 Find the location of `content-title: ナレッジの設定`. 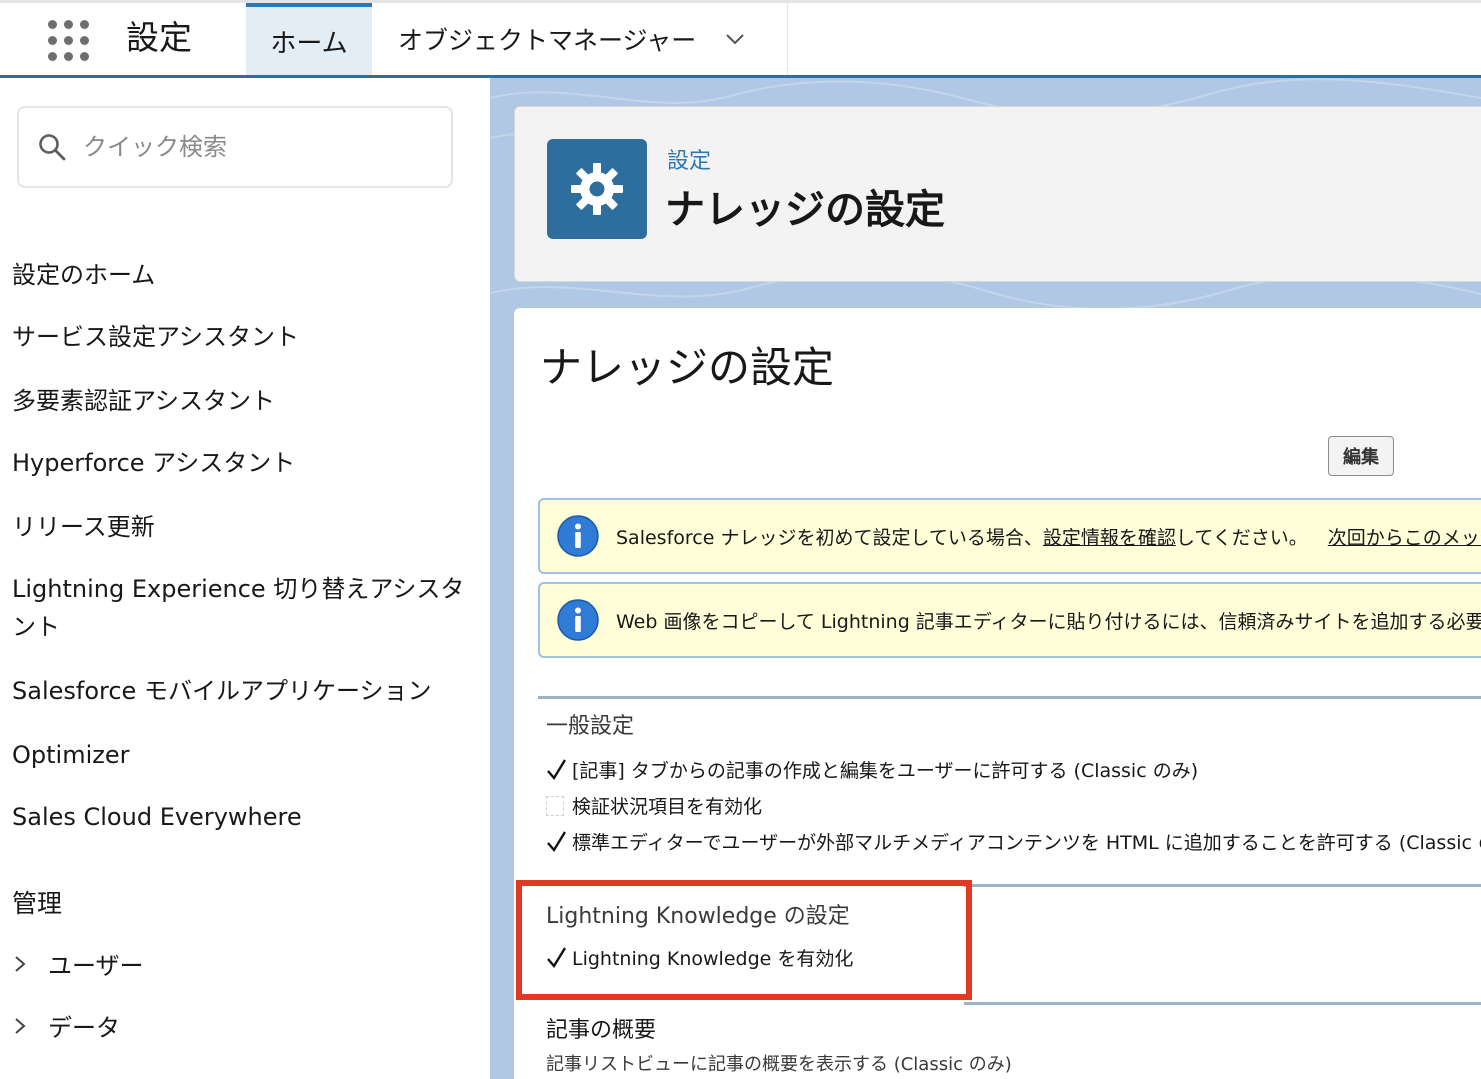

content-title: ナレッジの設定 is located at coordinates (687, 367).